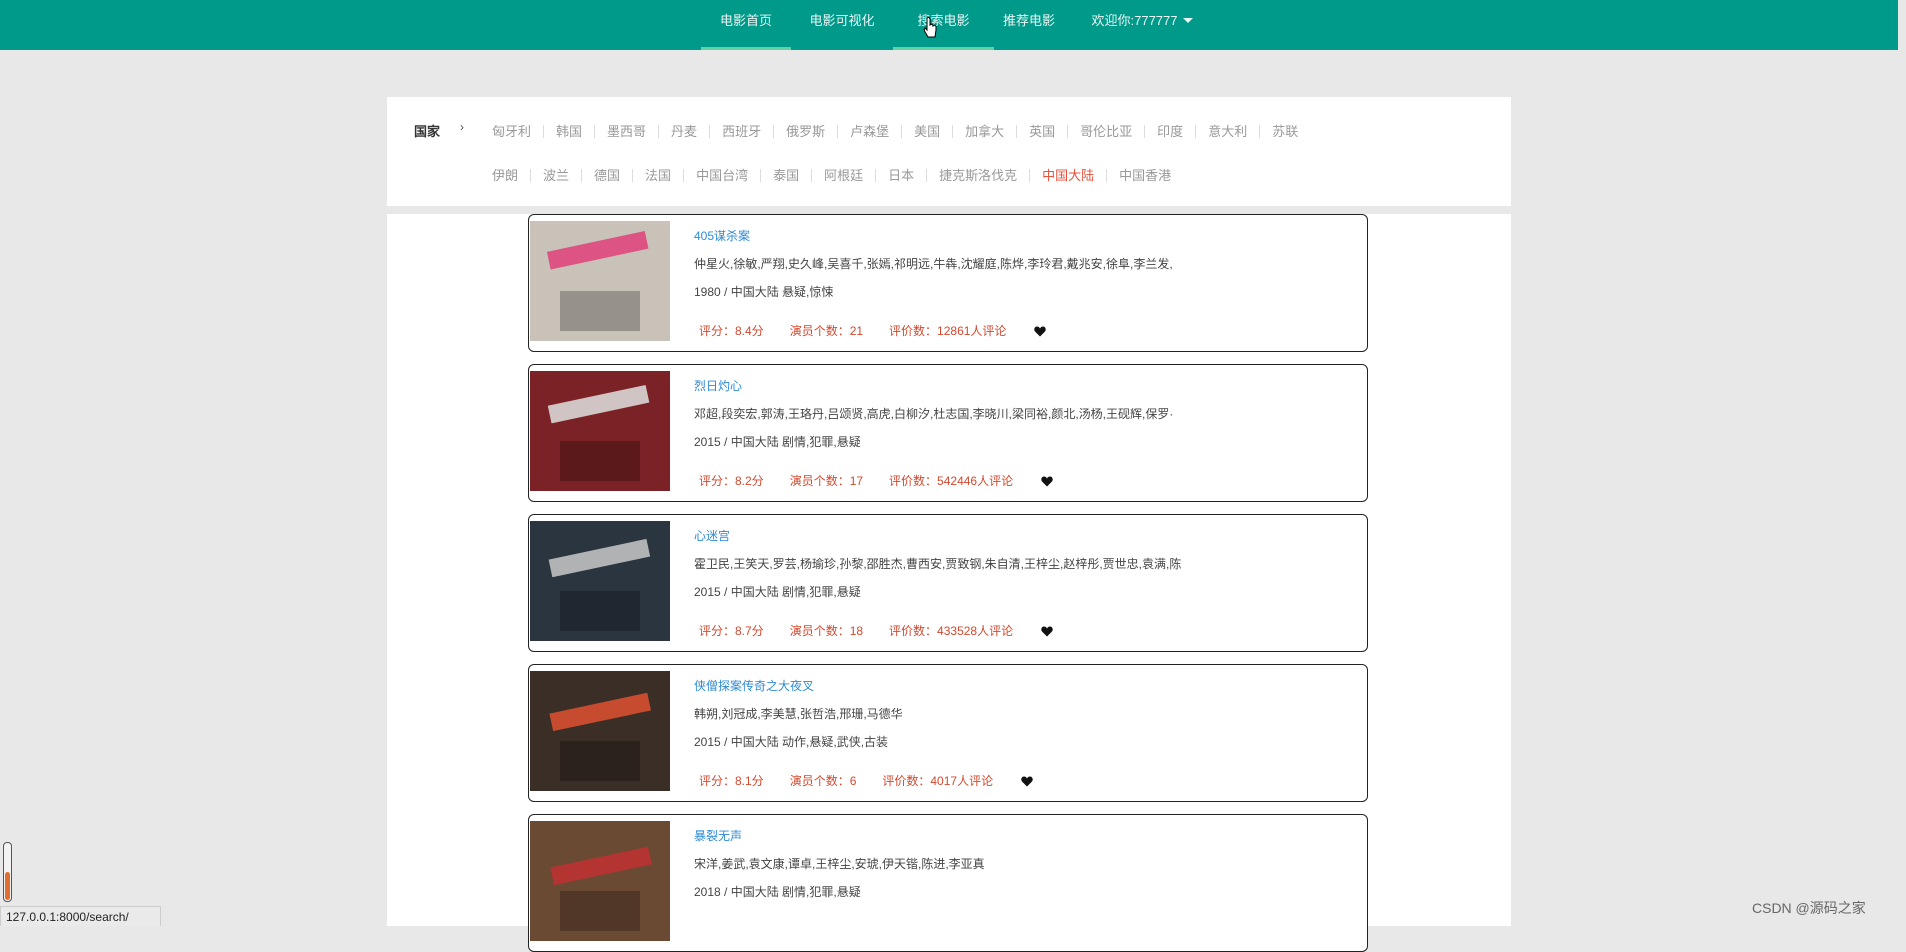  Describe the element at coordinates (511, 174) in the screenshot. I see `country-link: 伊朗` at that location.